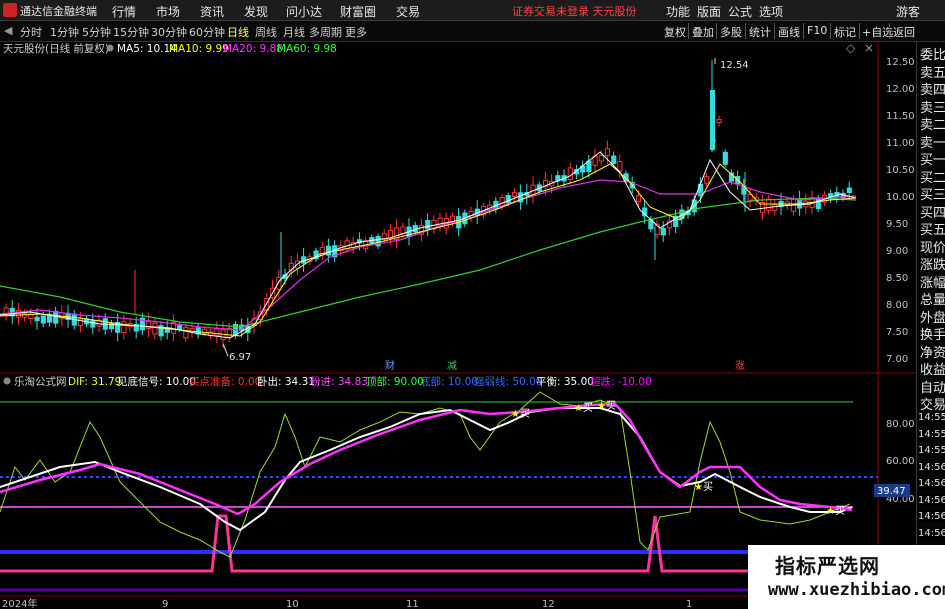 Image resolution: width=945 pixels, height=609 pixels. What do you see at coordinates (900, 89) in the screenshot?
I see `price-tick: 12.00` at bounding box center [900, 89].